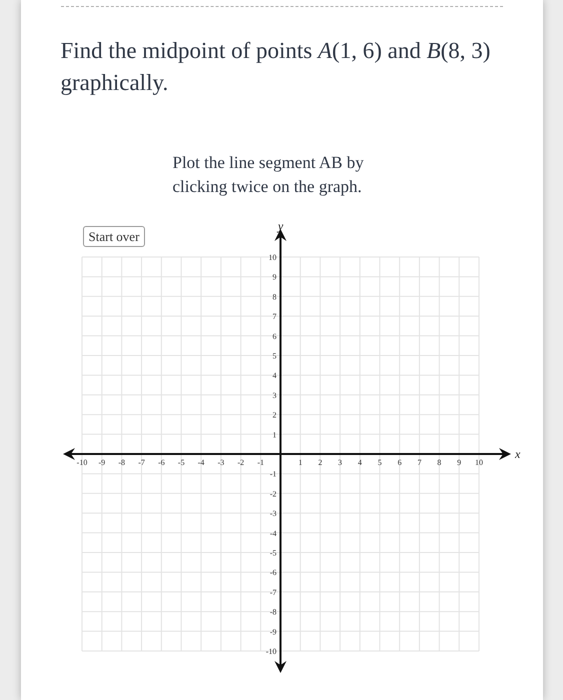 The width and height of the screenshot is (563, 700). I want to click on instruction-text: Plot the line segment AB by clicking twice on the graph., so click(268, 175).